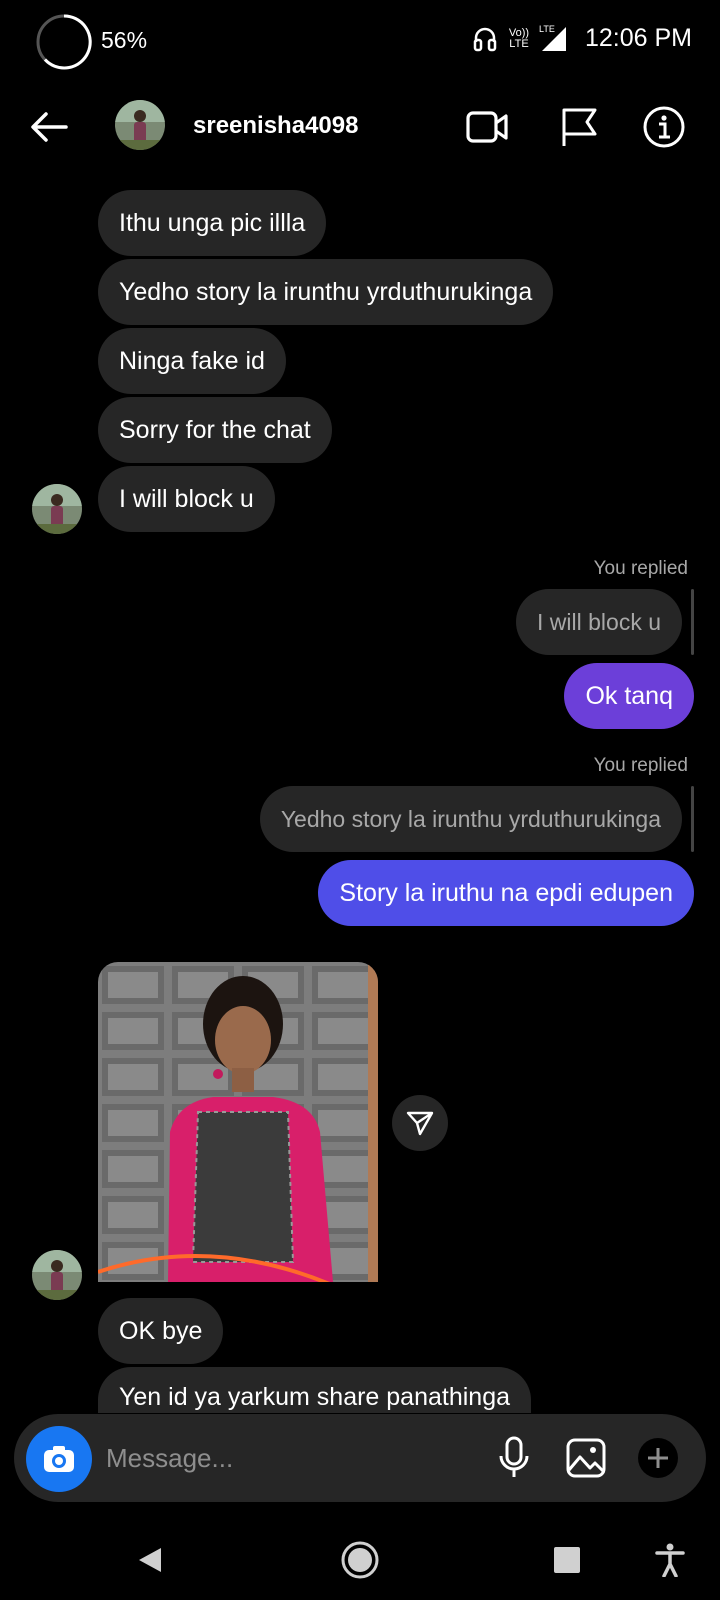  I want to click on home-circle-icon, so click(360, 1560).